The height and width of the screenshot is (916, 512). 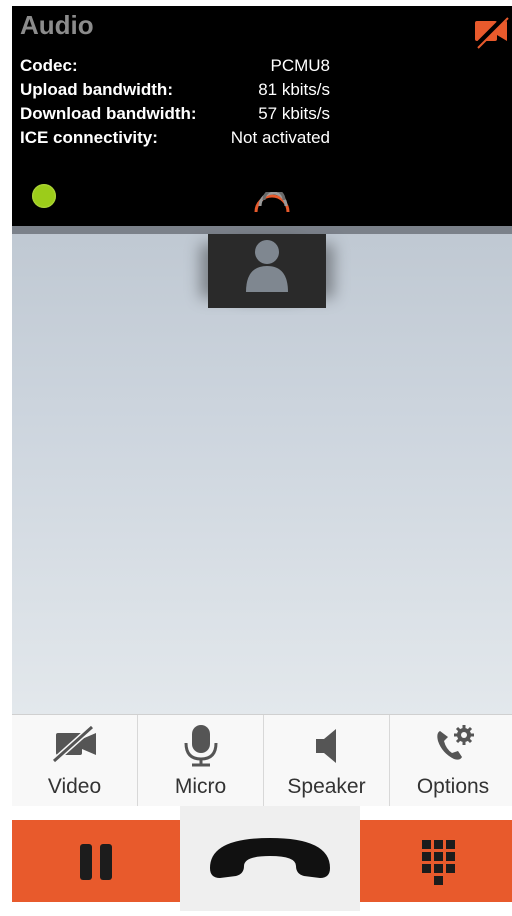 I want to click on upload-bandwidth-value: 81 kbits/s, so click(x=294, y=89).